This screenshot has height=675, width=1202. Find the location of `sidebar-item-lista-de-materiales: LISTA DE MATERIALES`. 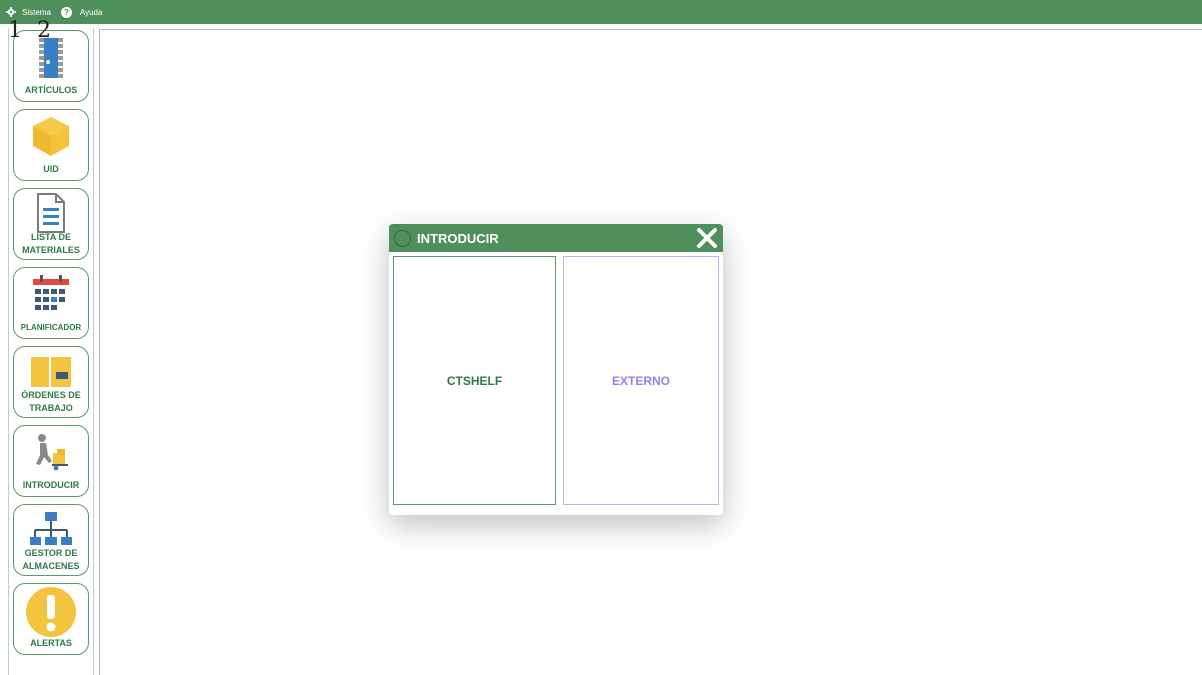

sidebar-item-lista-de-materiales: LISTA DE MATERIALES is located at coordinates (51, 224).